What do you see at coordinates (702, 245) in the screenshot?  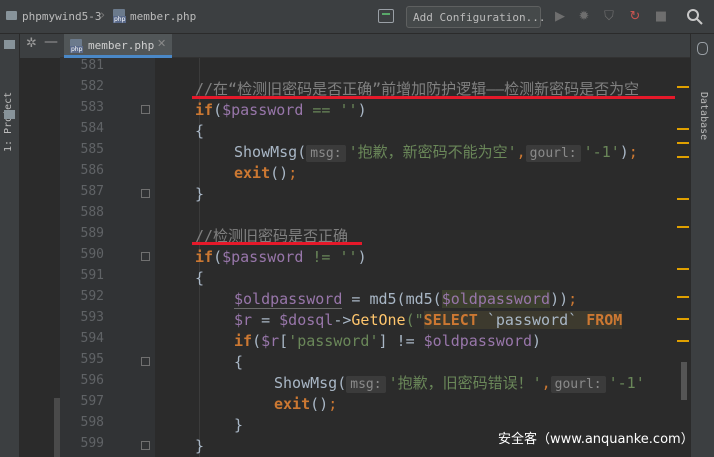 I see `right-tool-strip: Database` at bounding box center [702, 245].